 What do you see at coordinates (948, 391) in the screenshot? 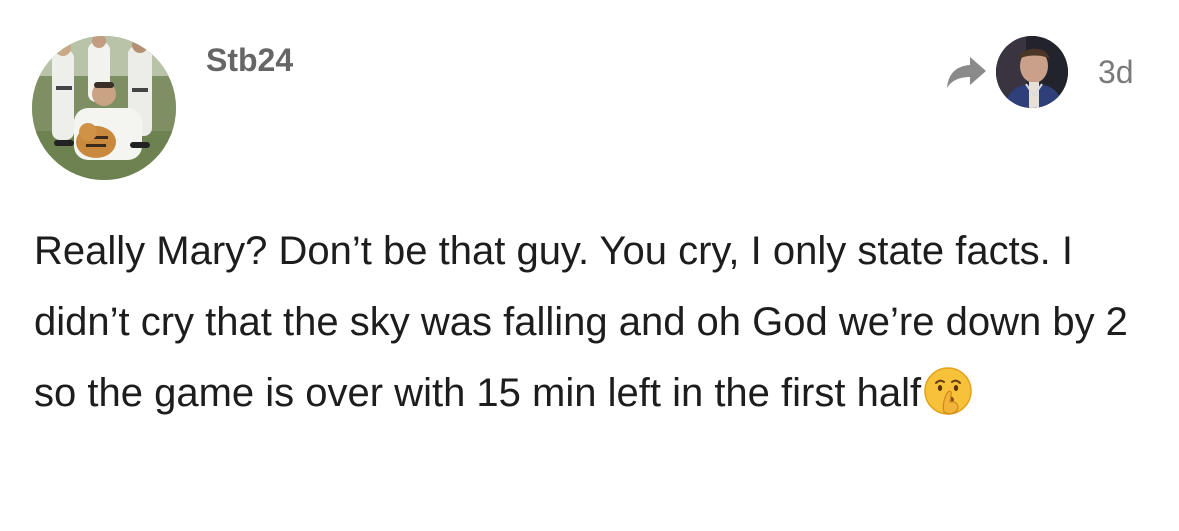
I see `shushing-face-emoji` at bounding box center [948, 391].